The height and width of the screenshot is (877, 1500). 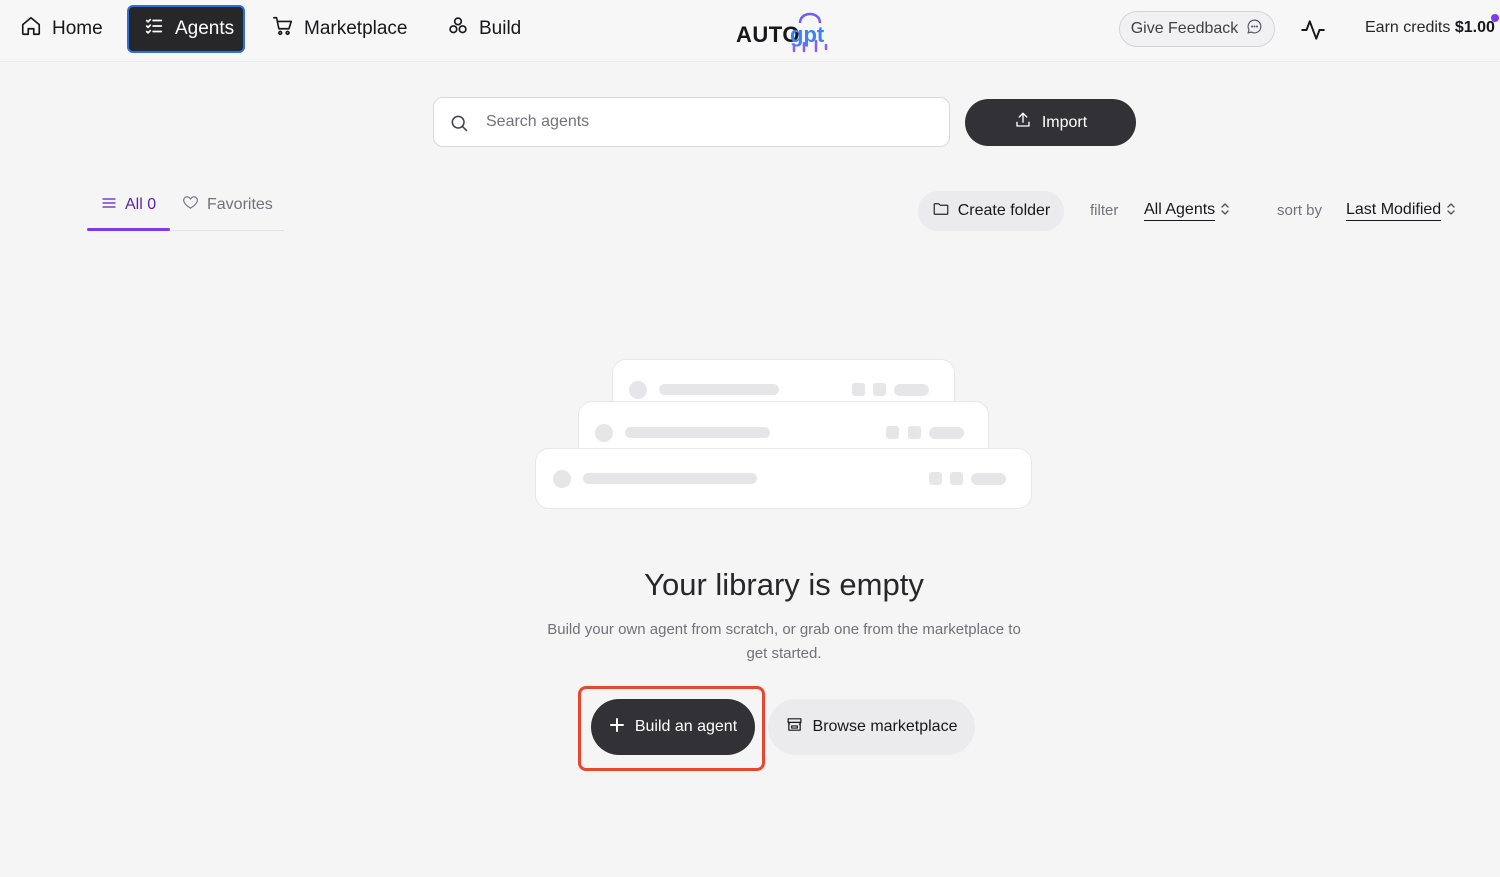 I want to click on chat-bubble-icon, so click(x=1254, y=29).